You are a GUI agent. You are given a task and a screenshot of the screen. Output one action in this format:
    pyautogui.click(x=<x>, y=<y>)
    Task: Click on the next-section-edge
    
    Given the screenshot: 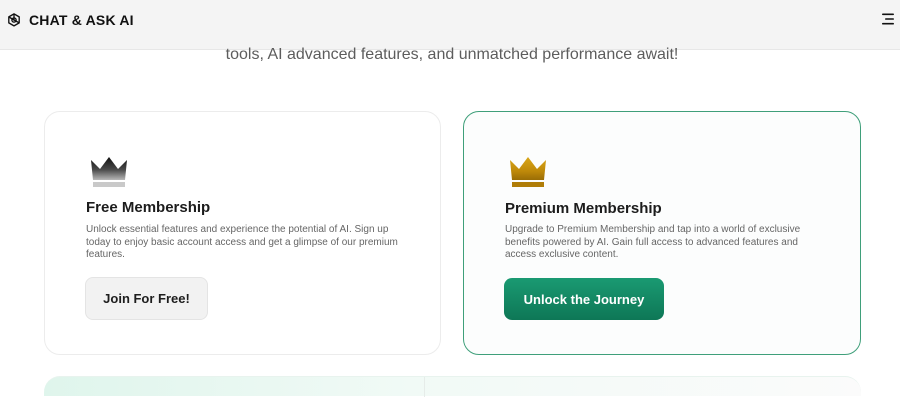 What is the action you would take?
    pyautogui.click(x=452, y=386)
    